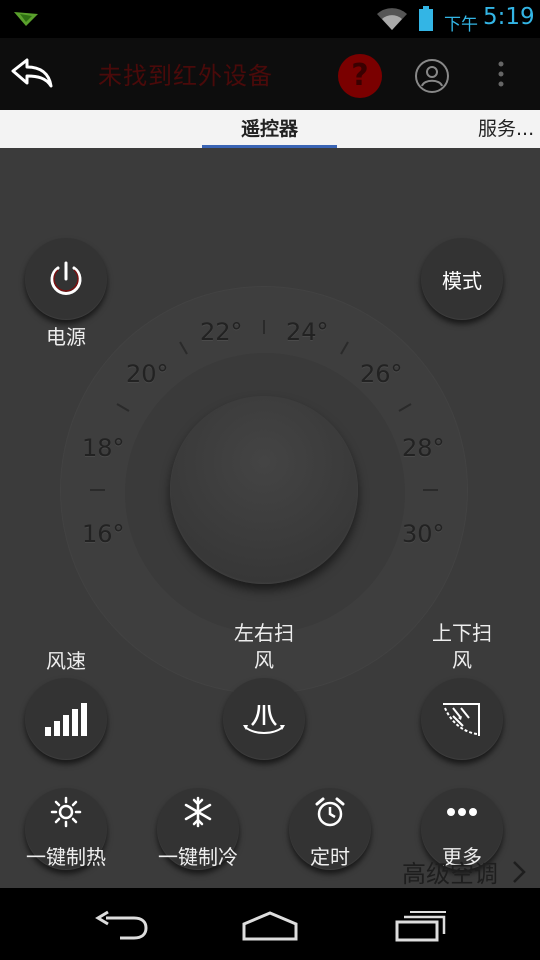 The image size is (540, 960). Describe the element at coordinates (264, 660) in the screenshot. I see `swing-horizontal-label-2: 风` at that location.